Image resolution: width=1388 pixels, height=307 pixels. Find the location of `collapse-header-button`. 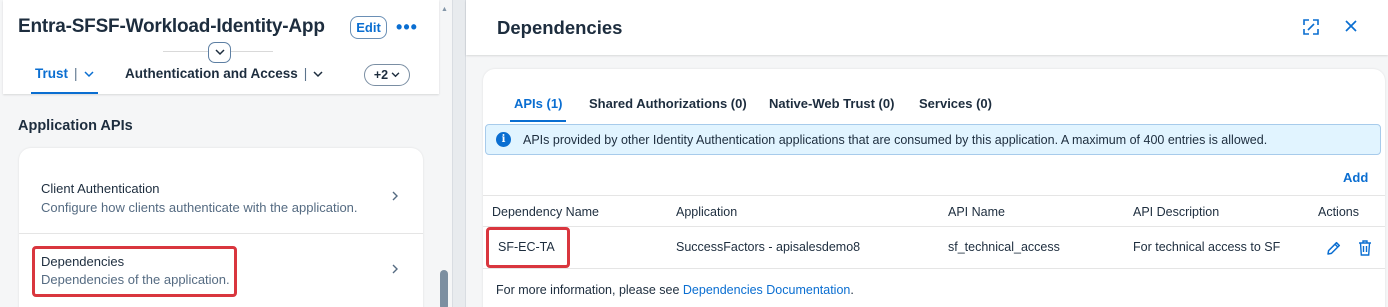

collapse-header-button is located at coordinates (219, 52).